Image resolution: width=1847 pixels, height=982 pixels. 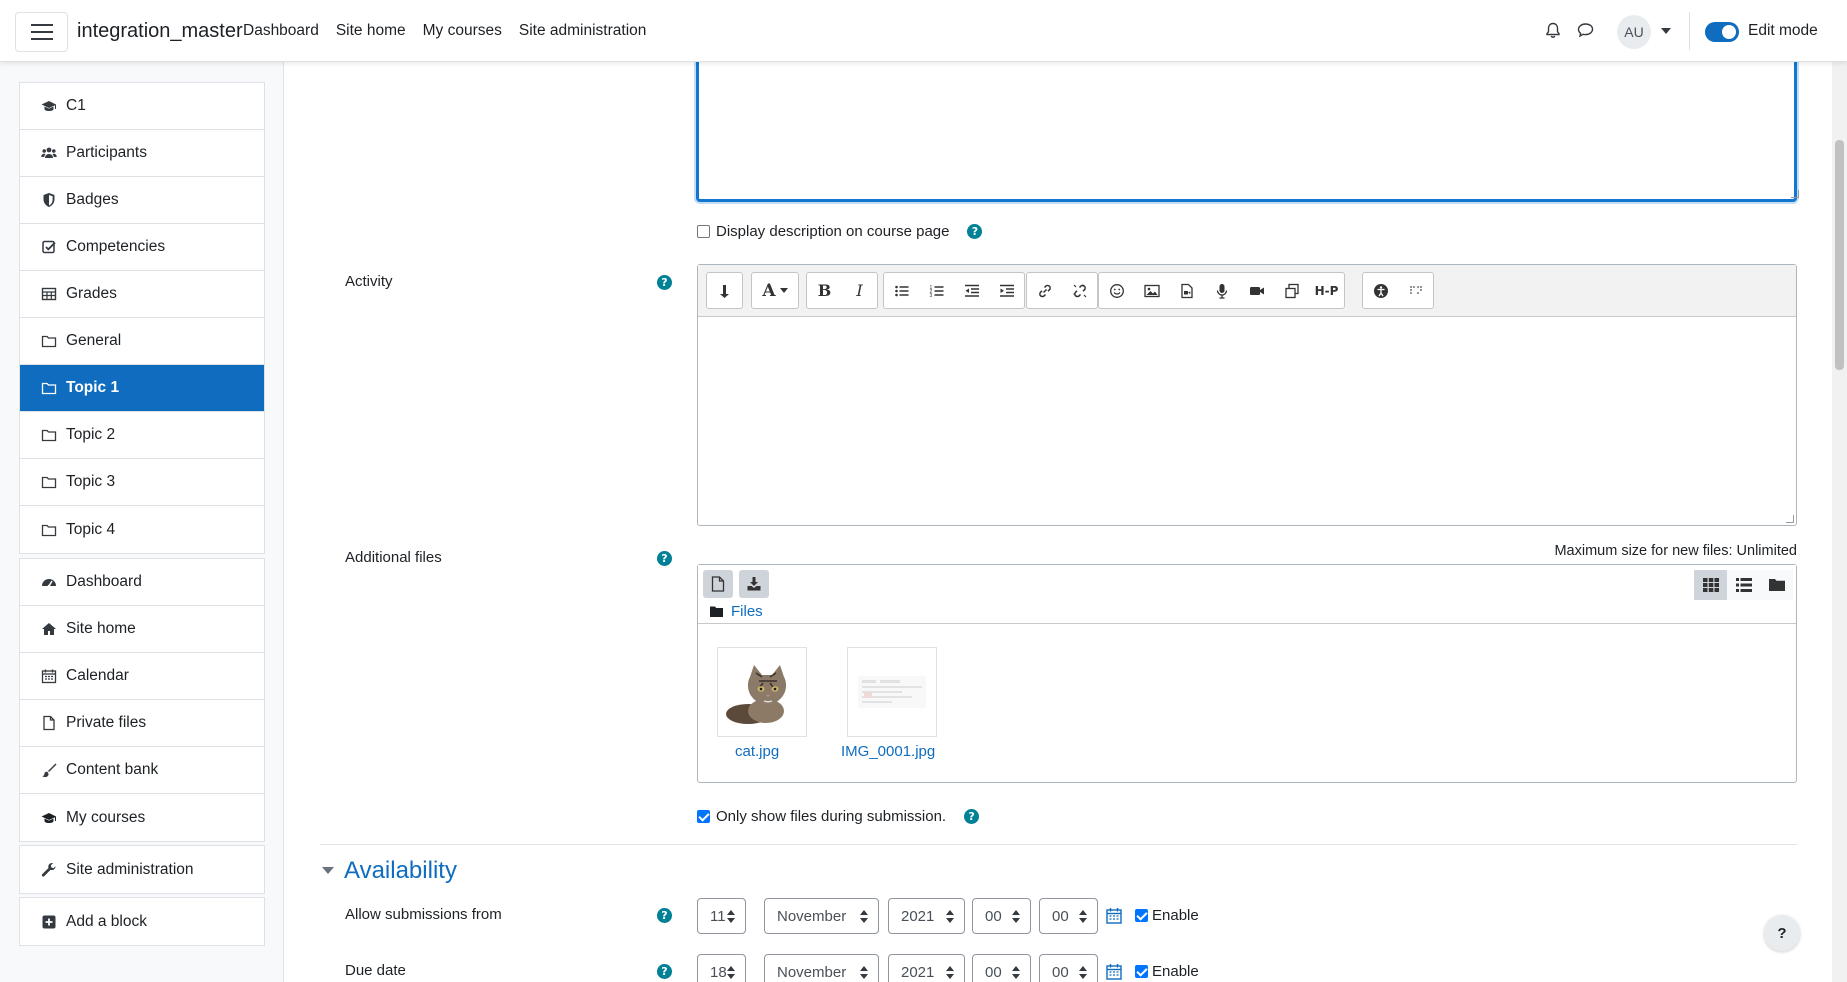 What do you see at coordinates (142, 676) in the screenshot?
I see `sidebar-item-calendar: Calendar` at bounding box center [142, 676].